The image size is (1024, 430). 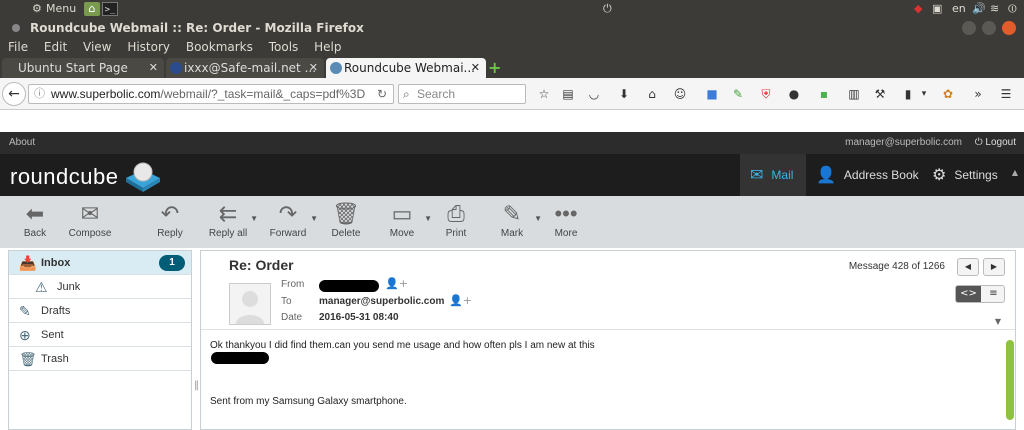 I want to click on power-status-icon: ⏻, so click(x=607, y=9).